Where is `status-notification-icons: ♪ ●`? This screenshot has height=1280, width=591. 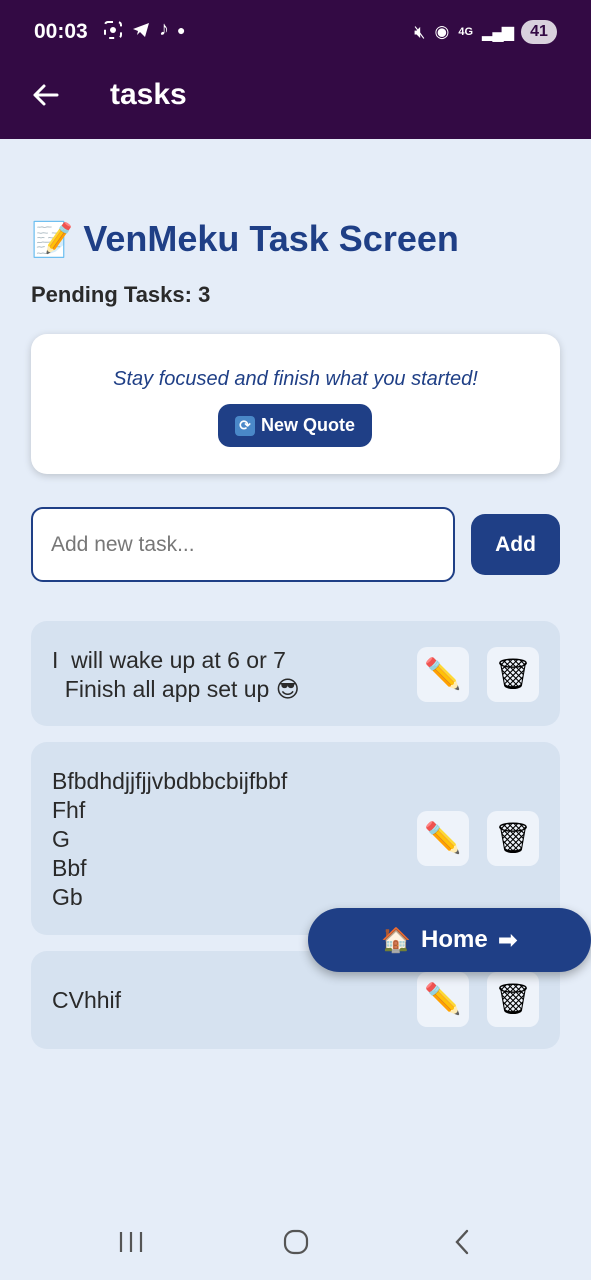 status-notification-icons: ♪ ● is located at coordinates (144, 29).